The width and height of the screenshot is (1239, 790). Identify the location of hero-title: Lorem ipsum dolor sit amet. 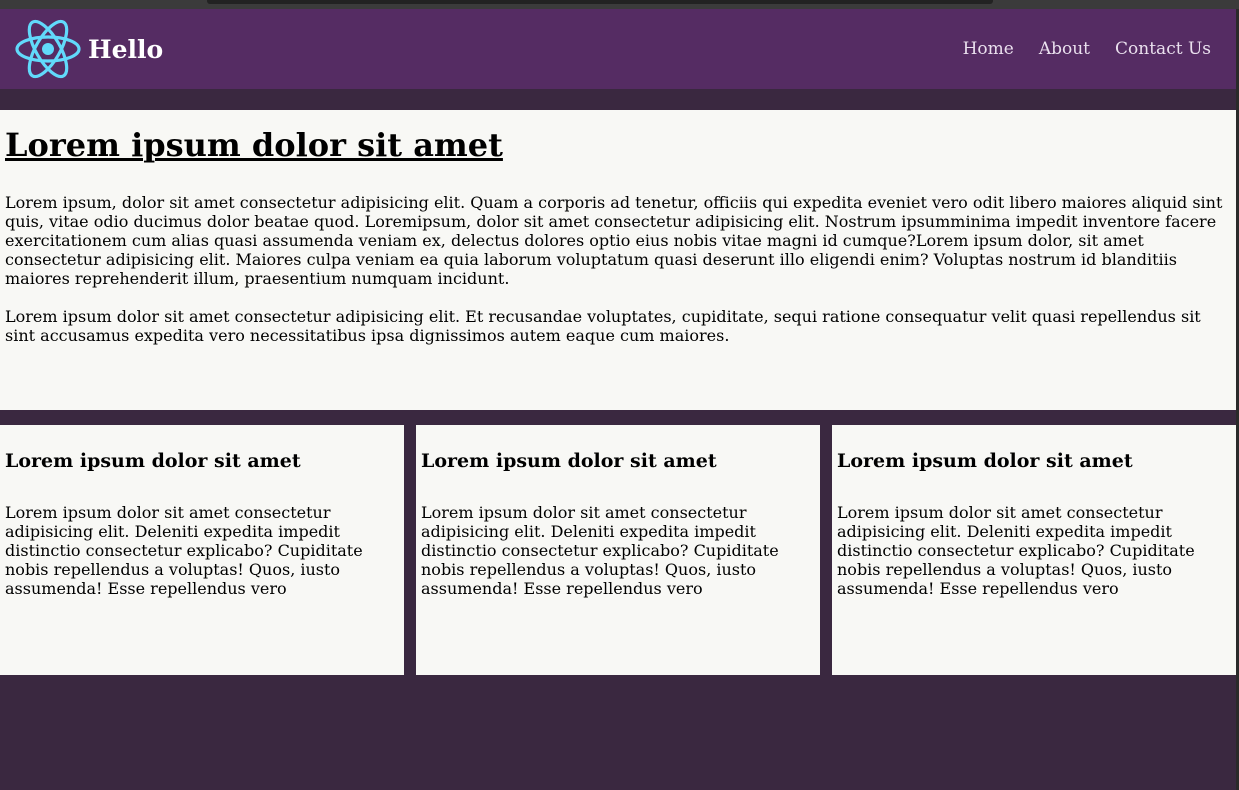
(254, 145).